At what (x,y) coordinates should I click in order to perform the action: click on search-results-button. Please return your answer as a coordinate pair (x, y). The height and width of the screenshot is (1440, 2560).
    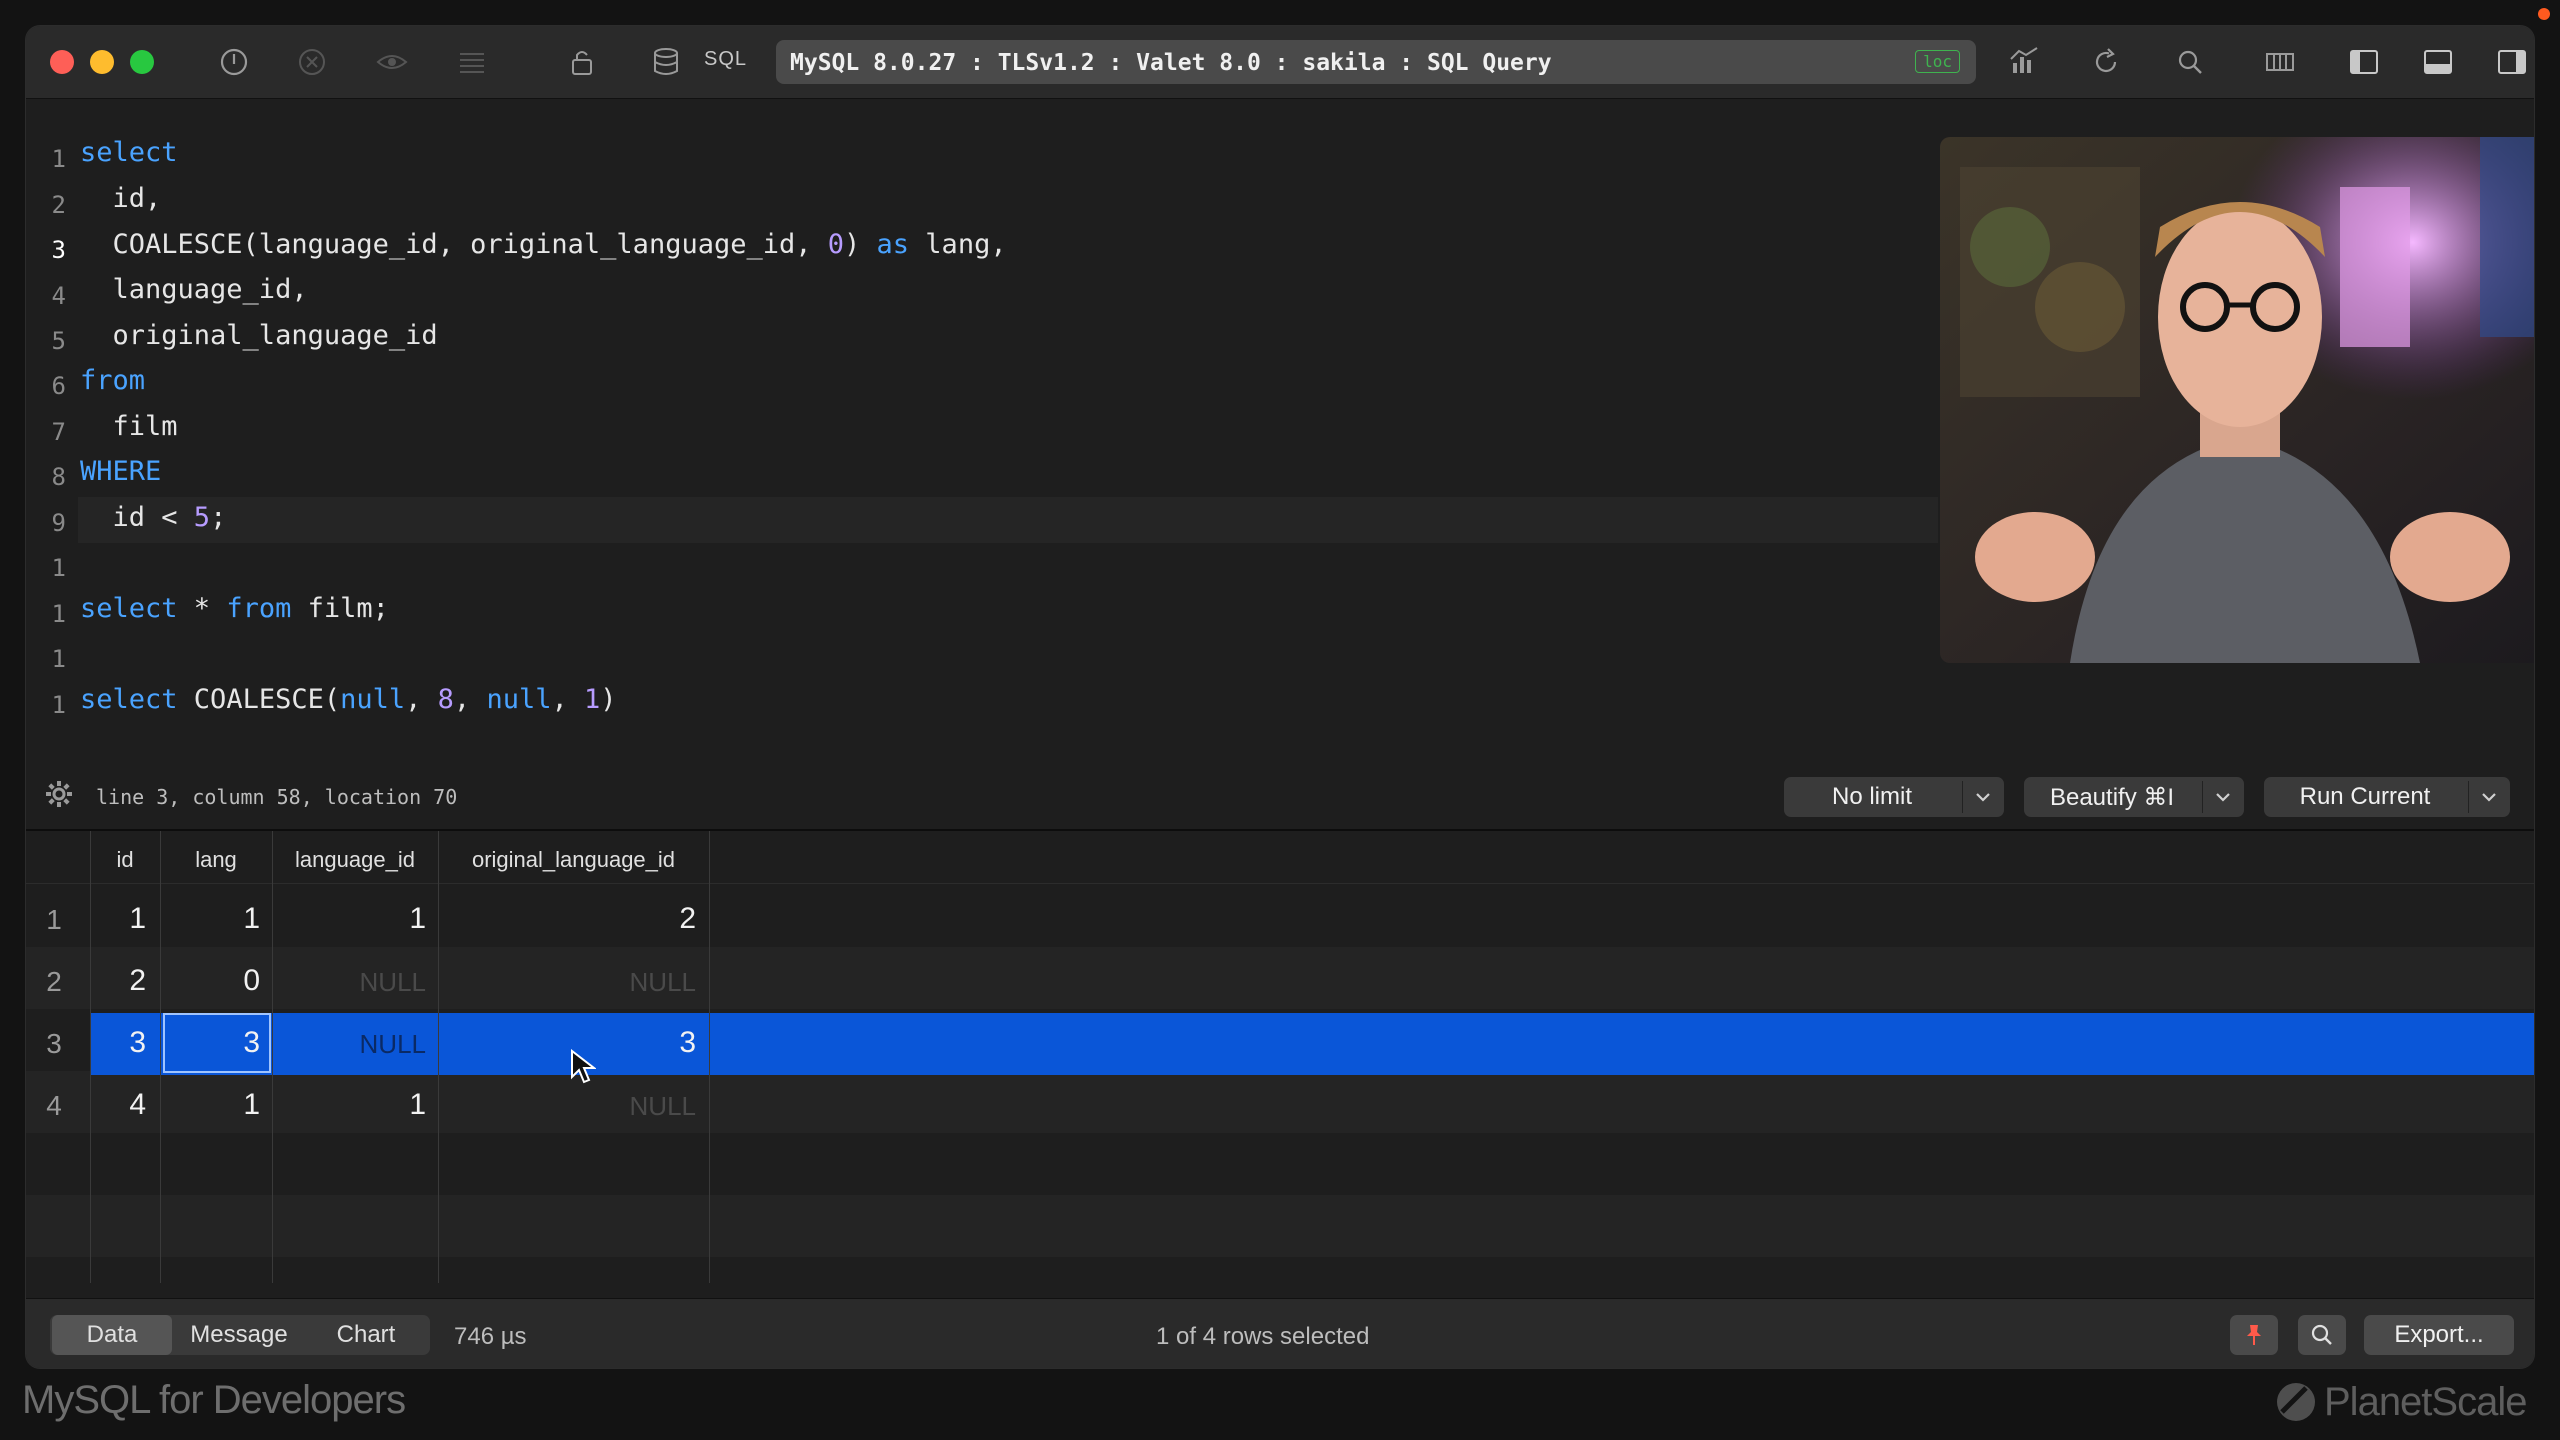
    Looking at the image, I should click on (2322, 1335).